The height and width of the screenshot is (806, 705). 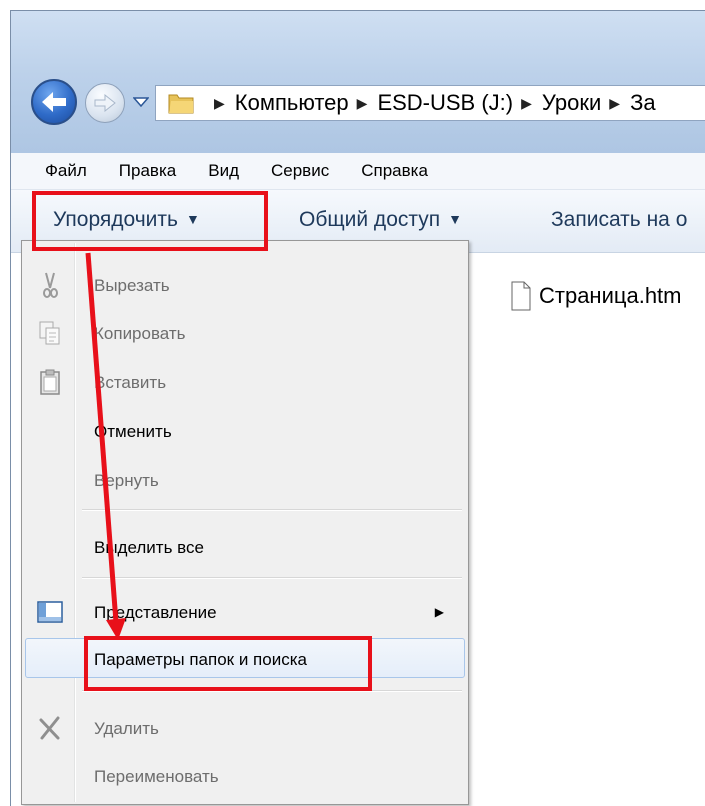 I want to click on menu-help: Справка, so click(x=394, y=171).